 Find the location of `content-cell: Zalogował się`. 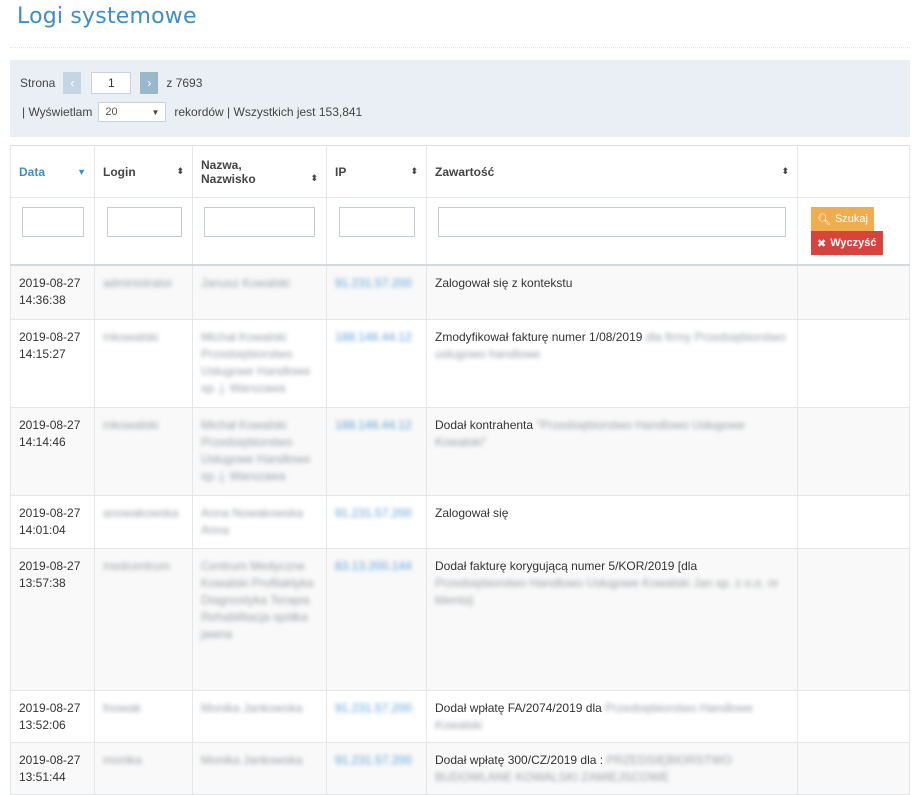

content-cell: Zalogował się is located at coordinates (612, 522).